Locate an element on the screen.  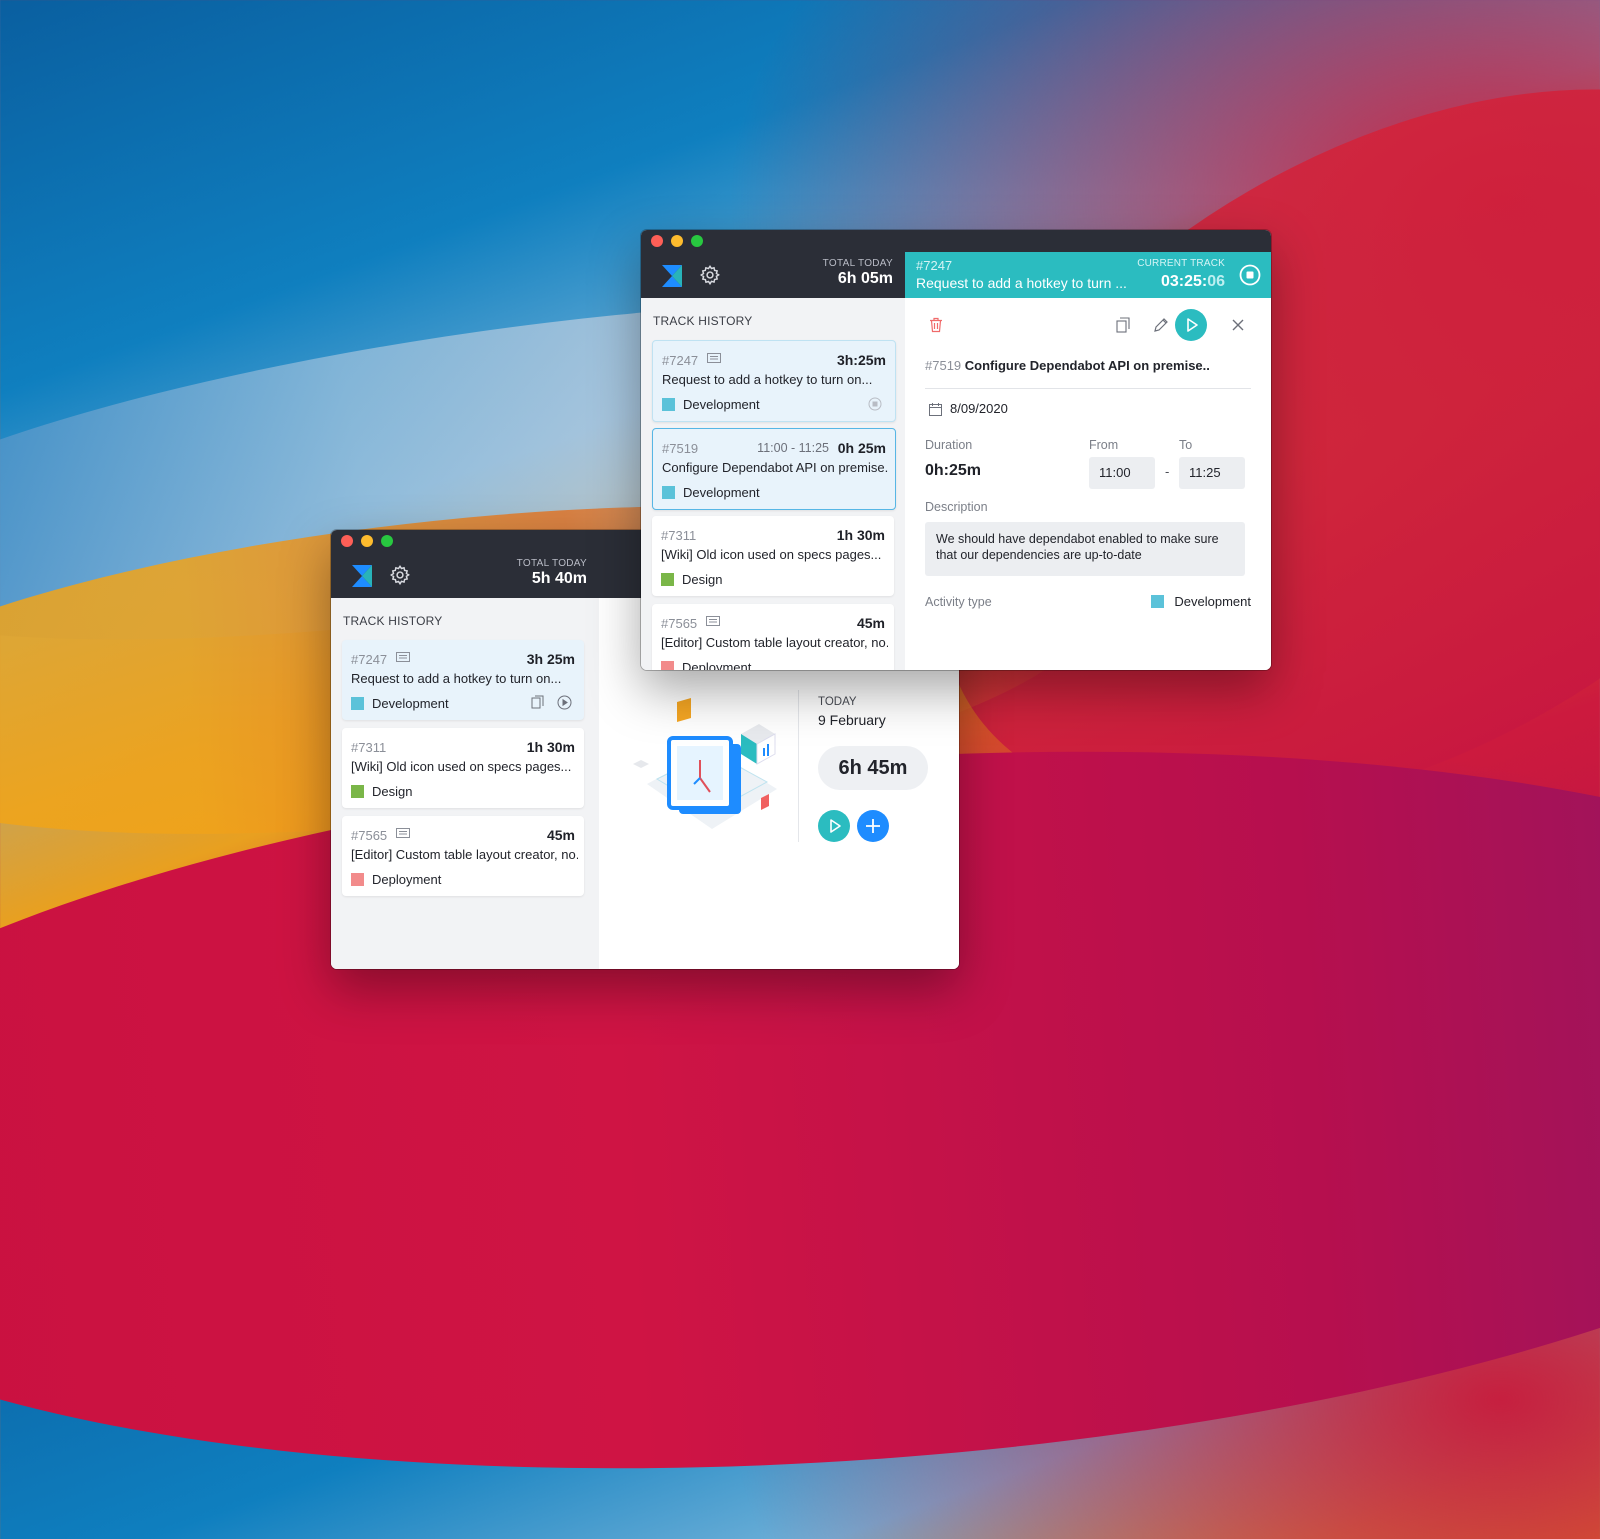
current-track-label: CURRENT TRACK is located at coordinates (1181, 263).